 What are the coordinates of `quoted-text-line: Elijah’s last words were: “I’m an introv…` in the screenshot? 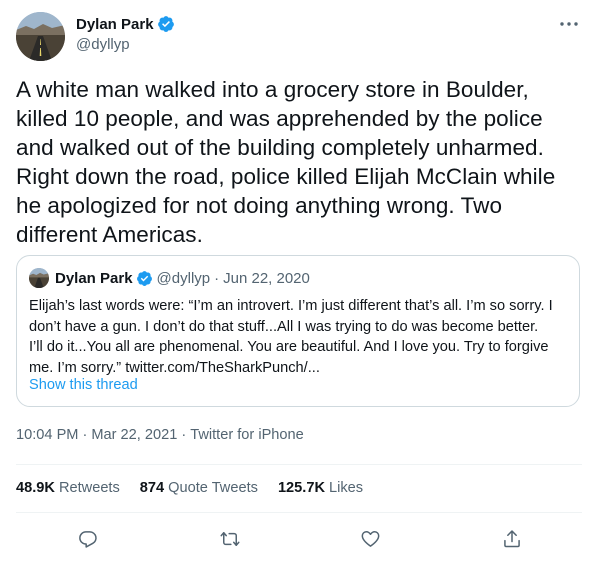 It's located at (291, 306).